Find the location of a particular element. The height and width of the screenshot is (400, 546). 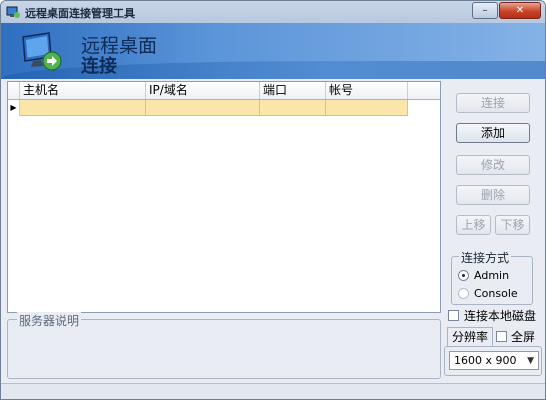

connection-mode-label: 连接方式 is located at coordinates (485, 257).